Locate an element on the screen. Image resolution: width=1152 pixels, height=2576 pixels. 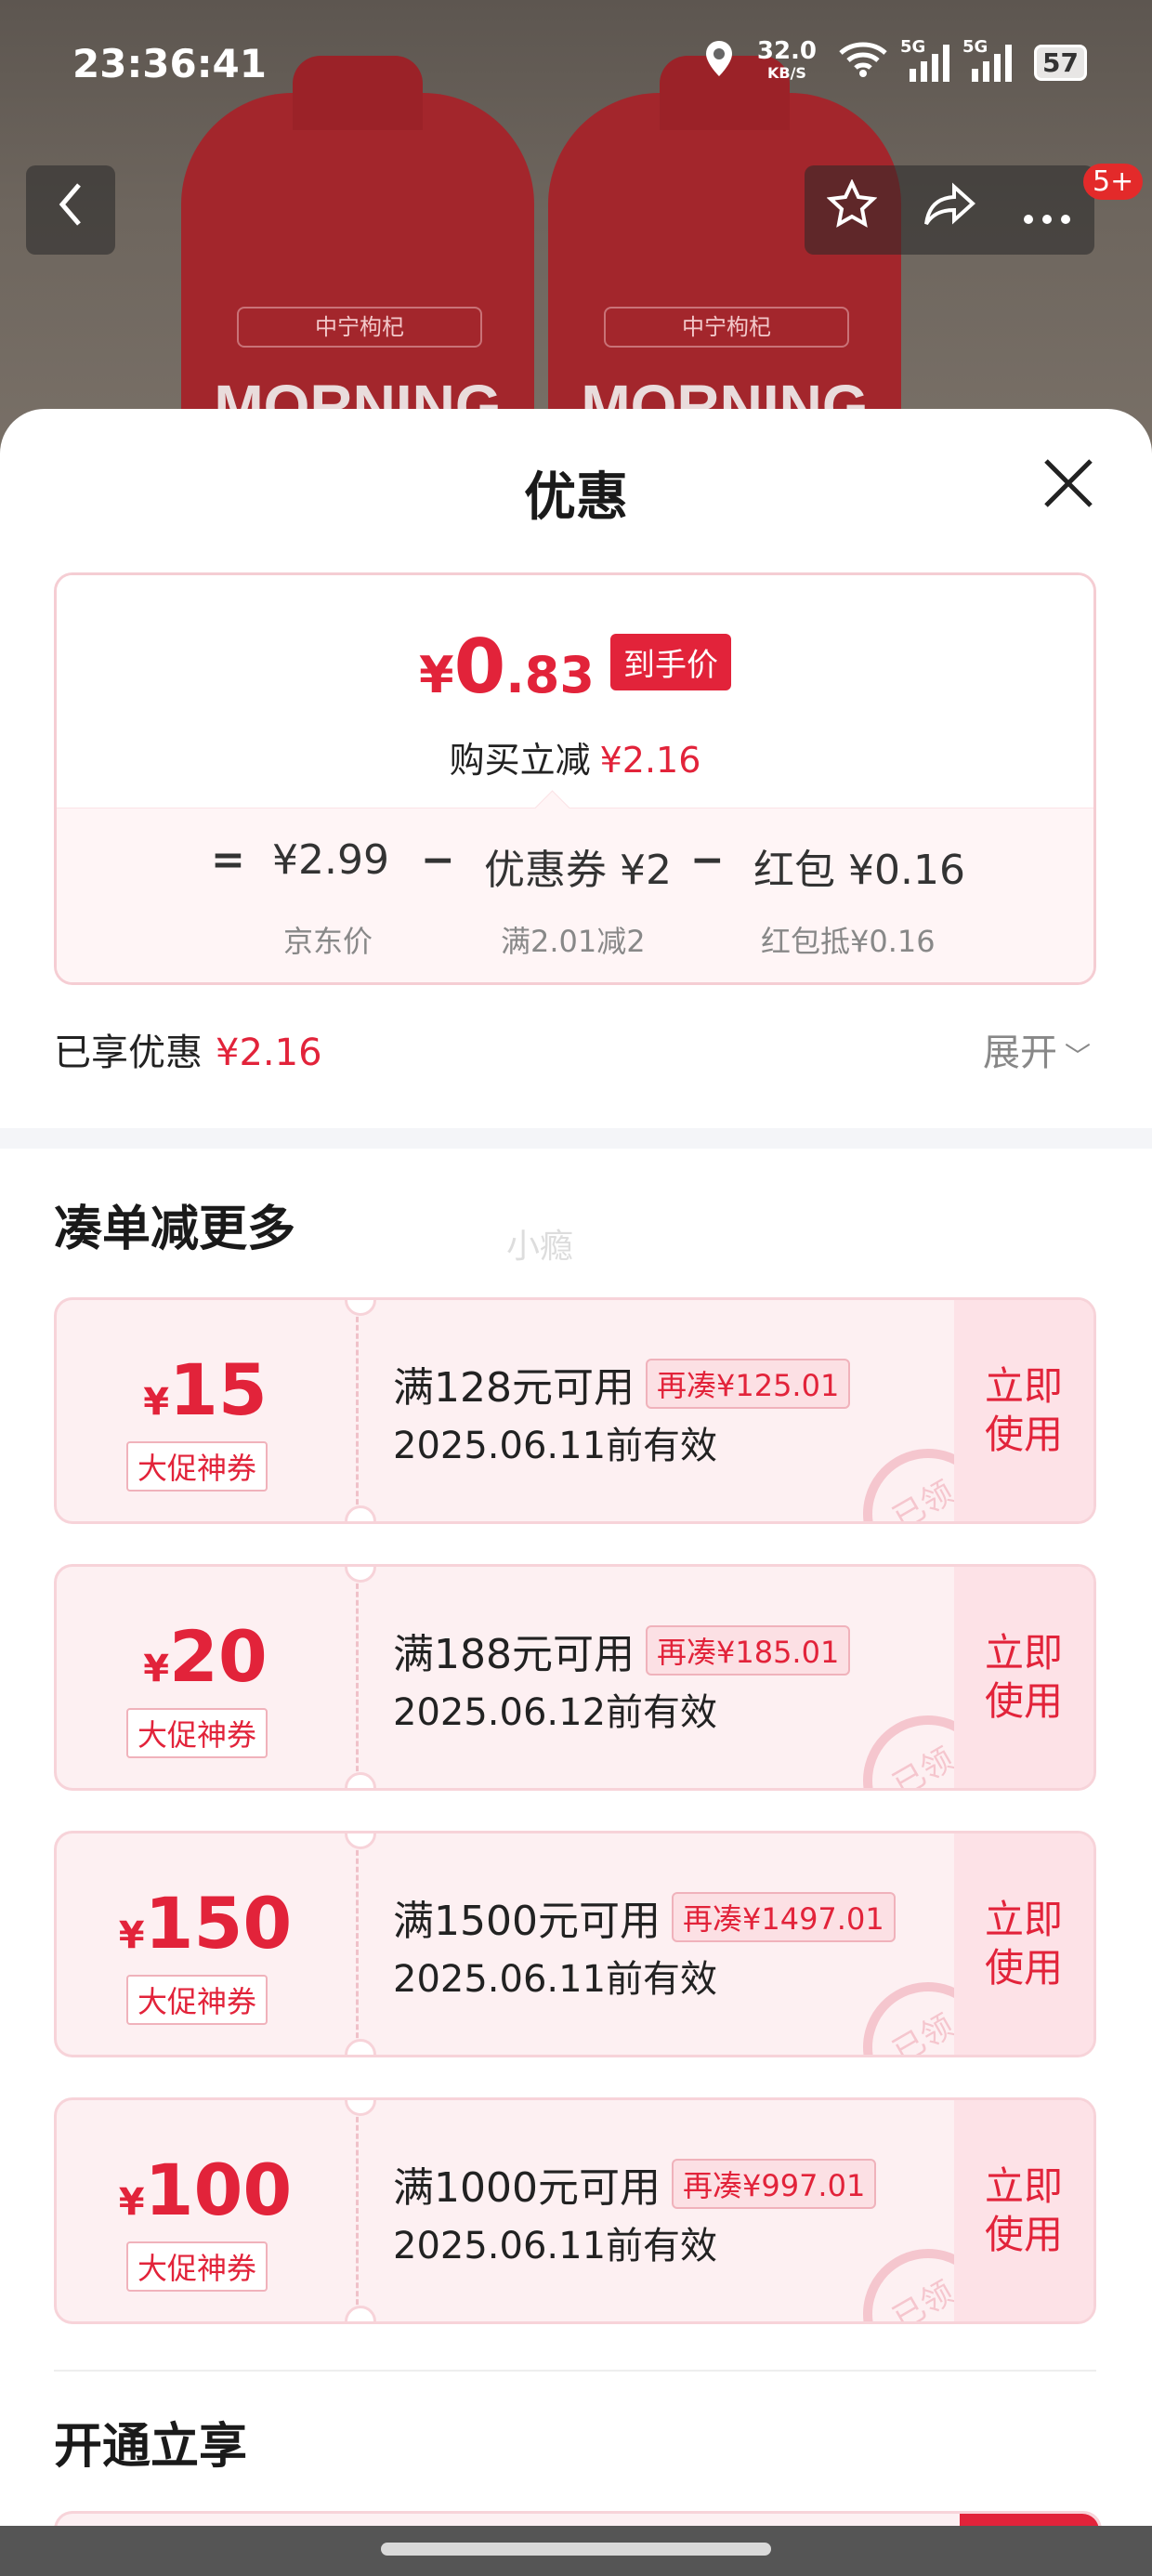
coupon-amount: ¥15 is located at coordinates (205, 1389).